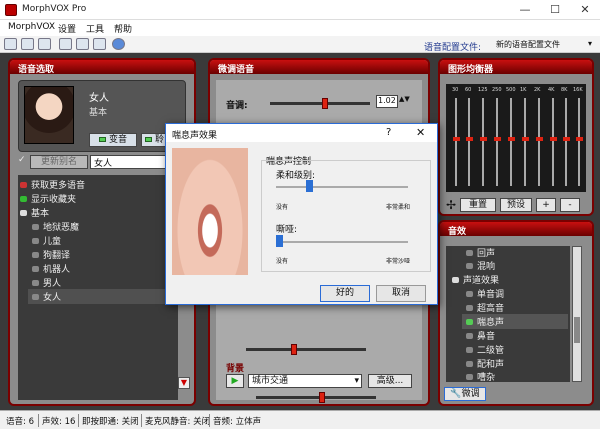 The height and width of the screenshot is (429, 600). Describe the element at coordinates (309, 186) in the screenshot. I see `softness-slider-thumb` at that location.